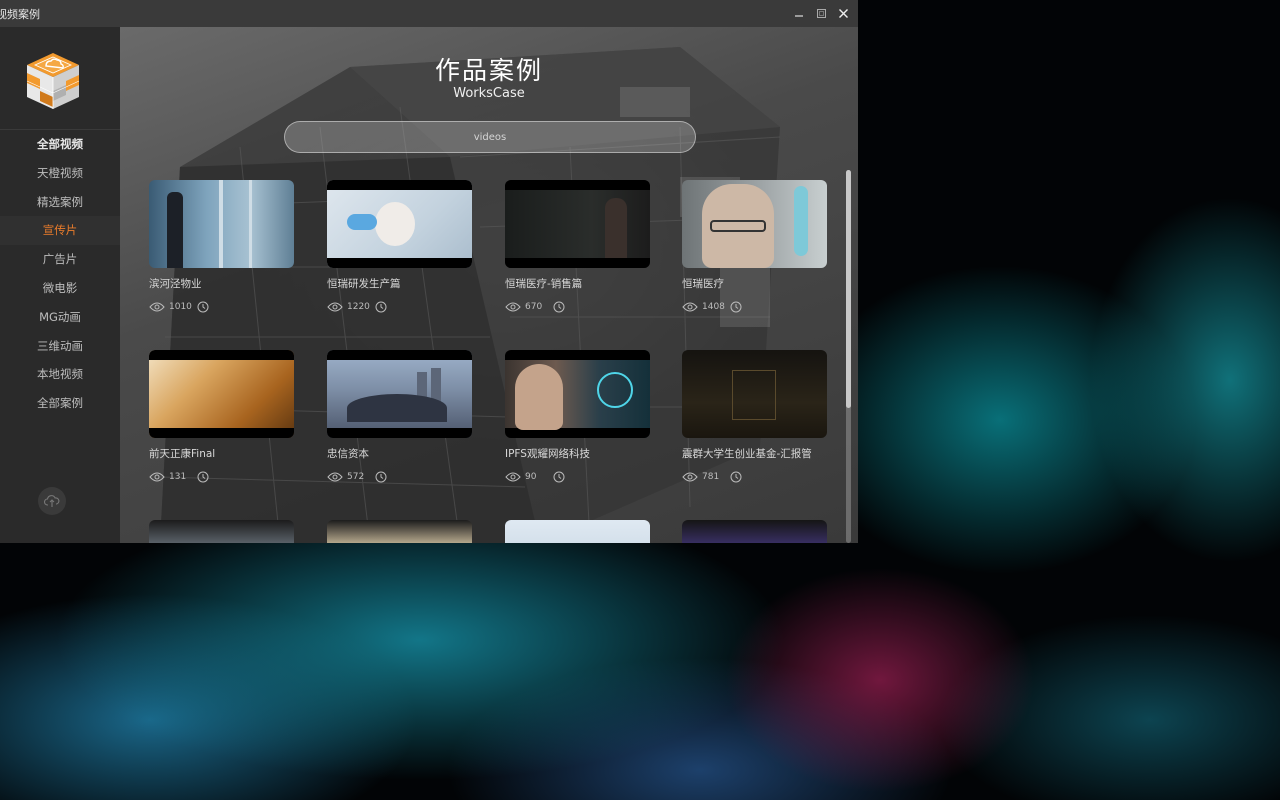 This screenshot has width=1280, height=800. What do you see at coordinates (711, 477) in the screenshot?
I see `view-count: 781` at bounding box center [711, 477].